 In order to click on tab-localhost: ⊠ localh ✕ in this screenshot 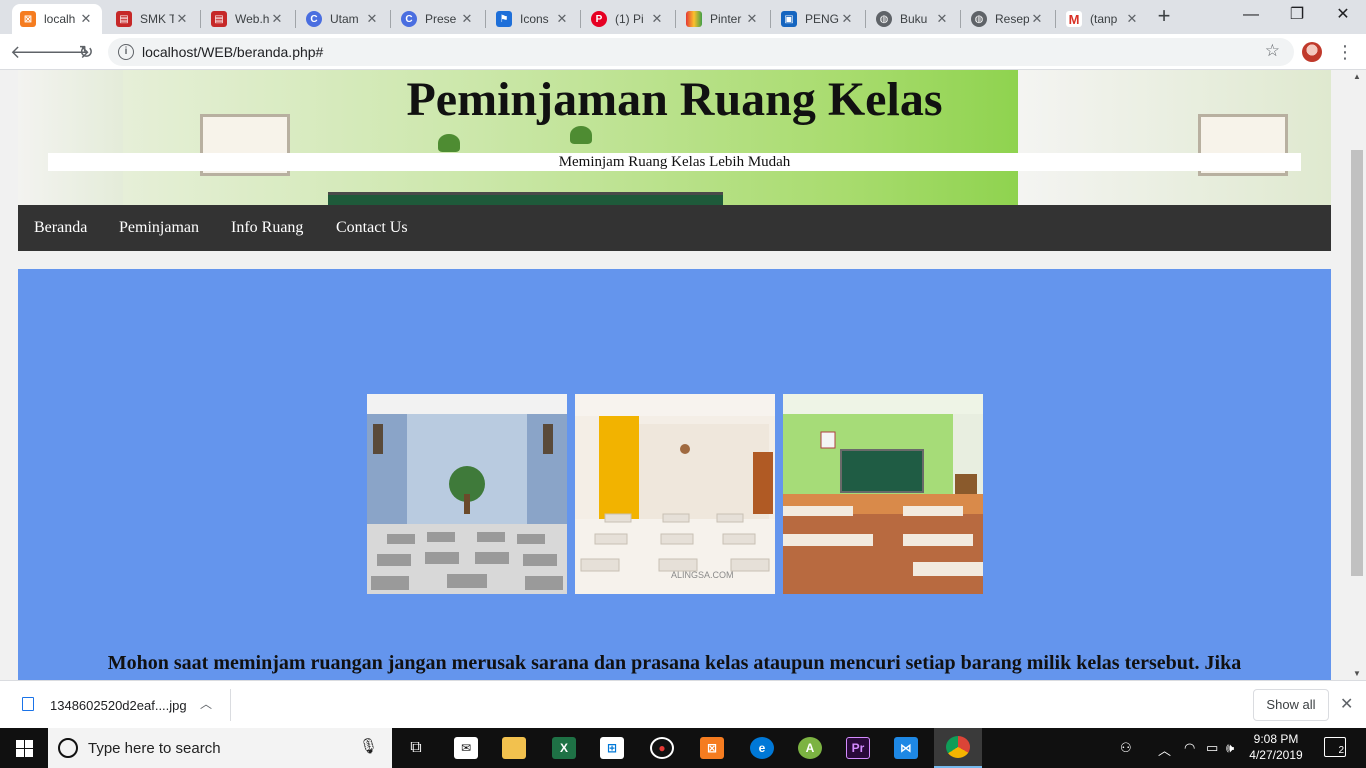, I will do `click(57, 19)`.